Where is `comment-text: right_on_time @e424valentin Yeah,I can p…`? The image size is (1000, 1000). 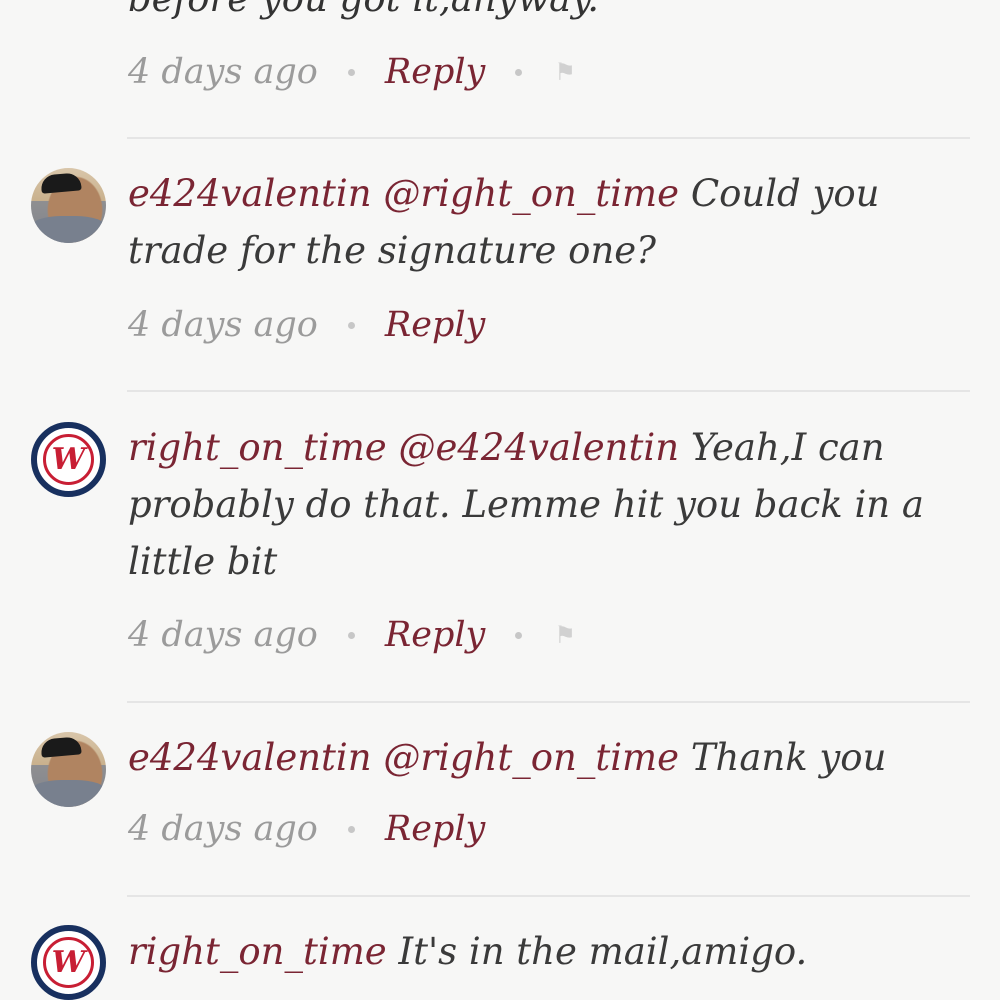 comment-text: right_on_time @e424valentin Yeah,I can p… is located at coordinates (549, 504).